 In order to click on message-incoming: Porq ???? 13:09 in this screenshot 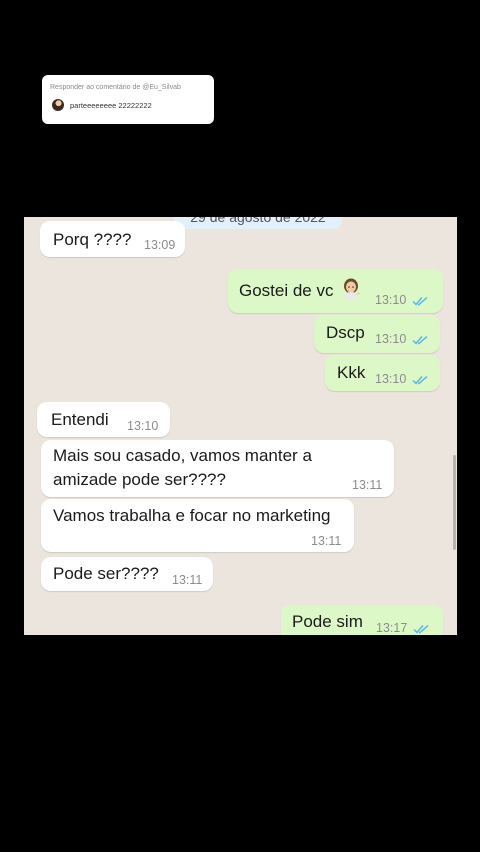, I will do `click(112, 239)`.